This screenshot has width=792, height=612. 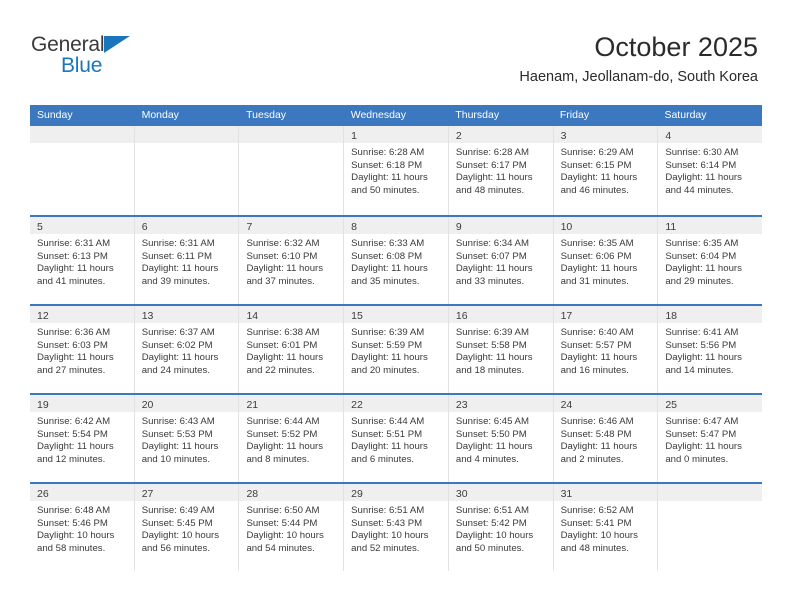 What do you see at coordinates (605, 314) in the screenshot?
I see `day-number-band: 17` at bounding box center [605, 314].